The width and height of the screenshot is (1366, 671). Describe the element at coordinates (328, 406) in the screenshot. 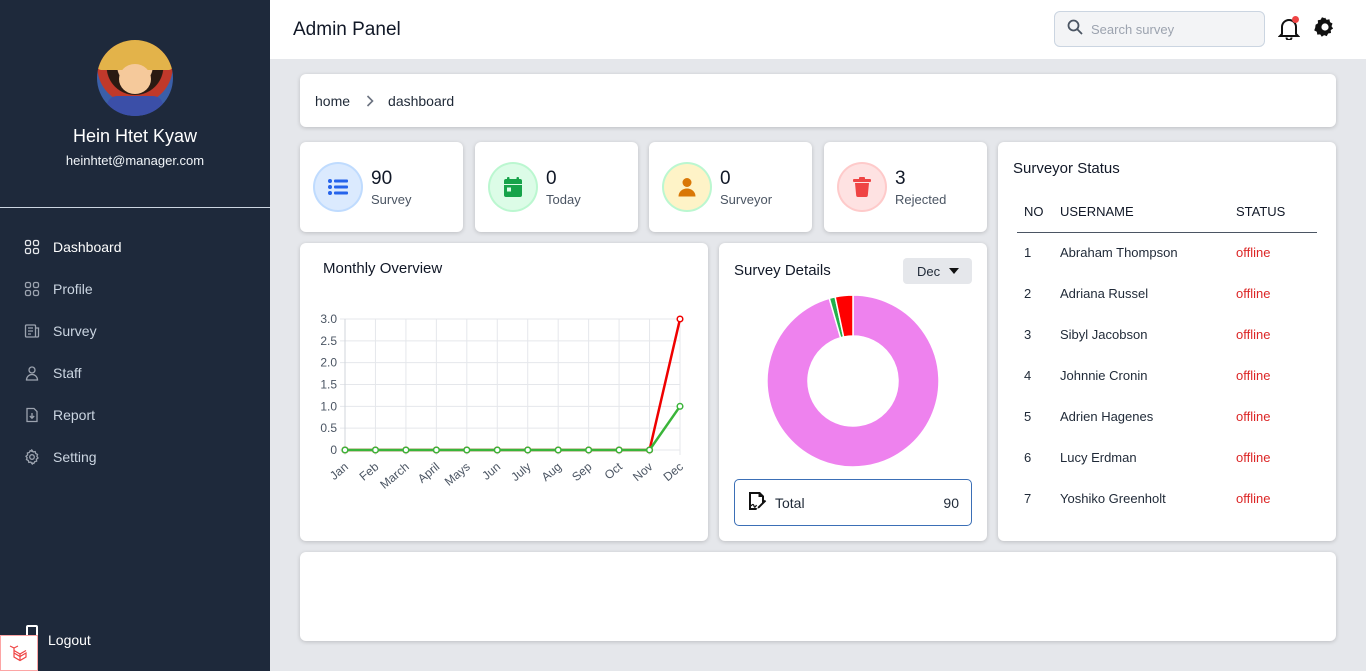

I see `y-tick-label: 1.0` at that location.